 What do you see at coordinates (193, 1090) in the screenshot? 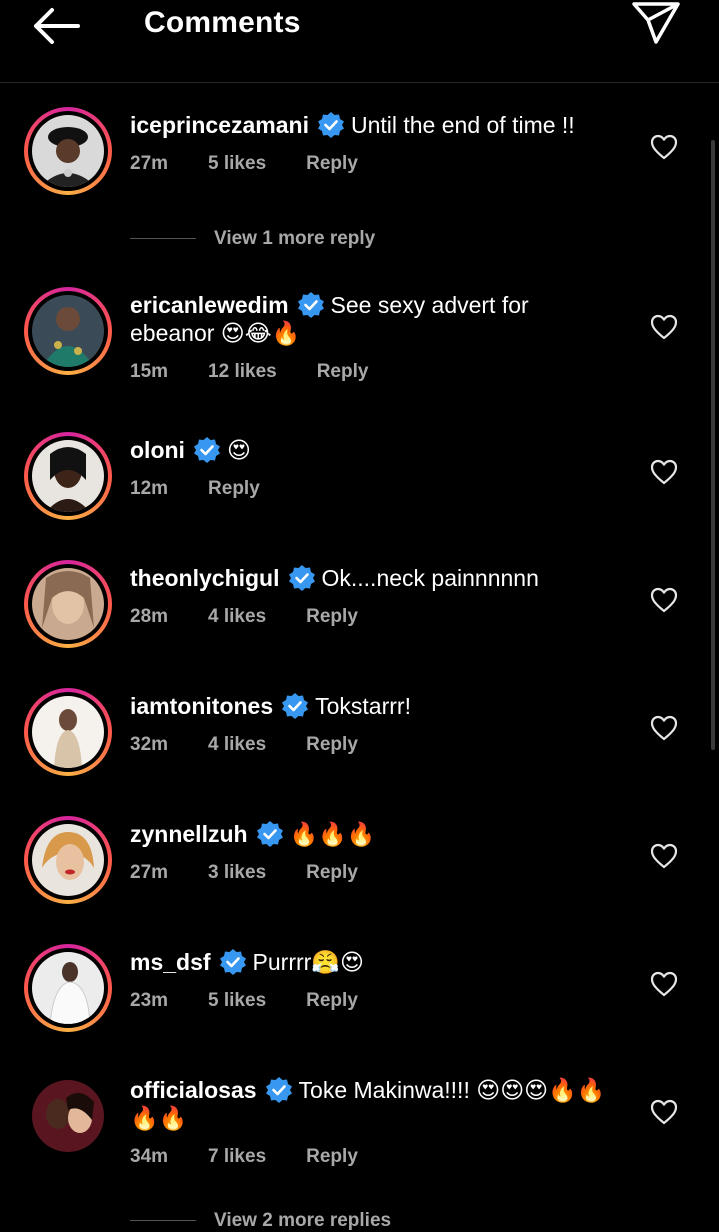
I see `comment-username: officialosas` at bounding box center [193, 1090].